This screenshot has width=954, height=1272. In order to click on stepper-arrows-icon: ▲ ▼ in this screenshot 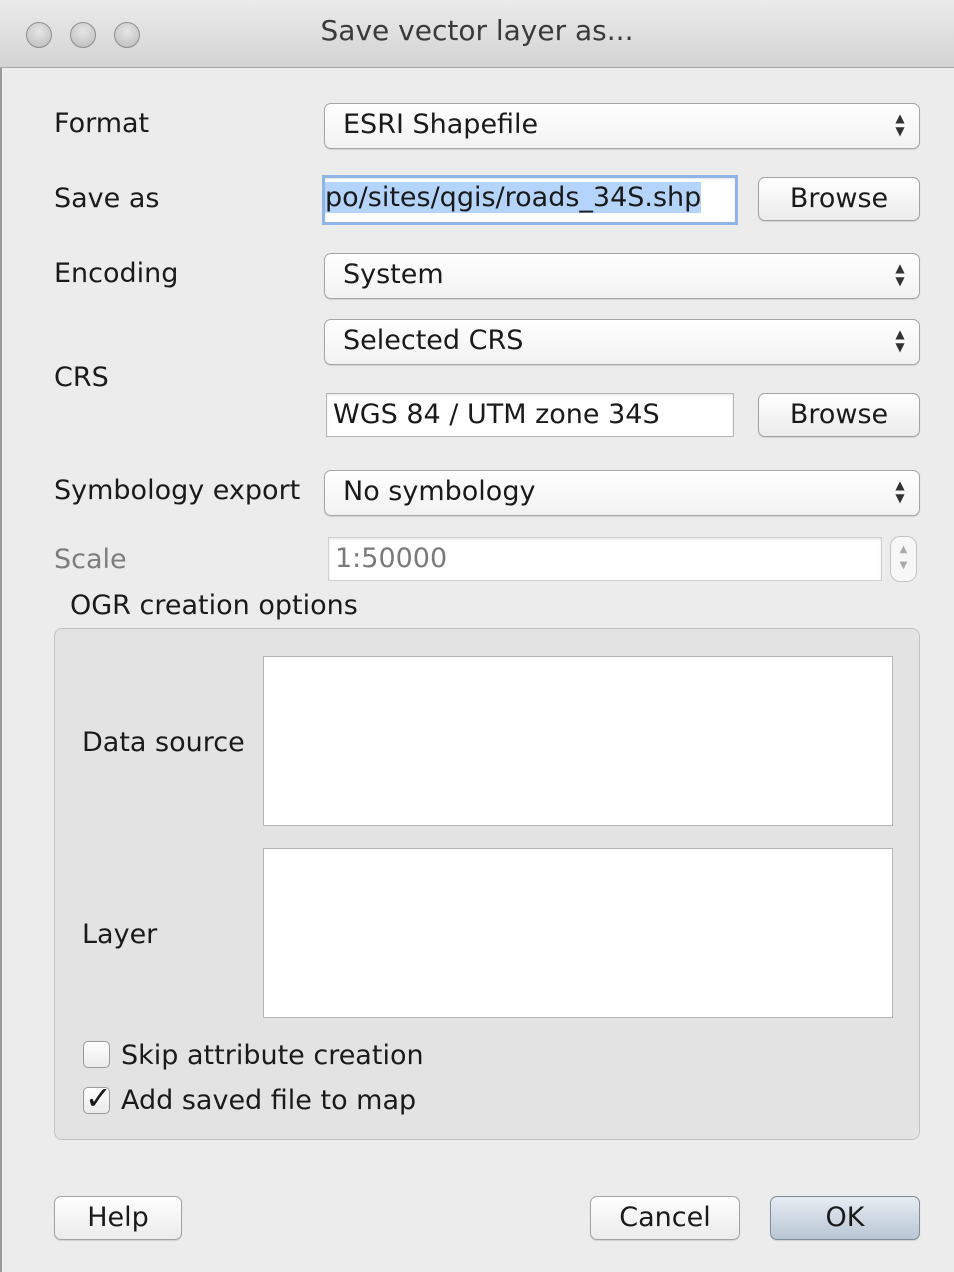, I will do `click(903, 557)`.